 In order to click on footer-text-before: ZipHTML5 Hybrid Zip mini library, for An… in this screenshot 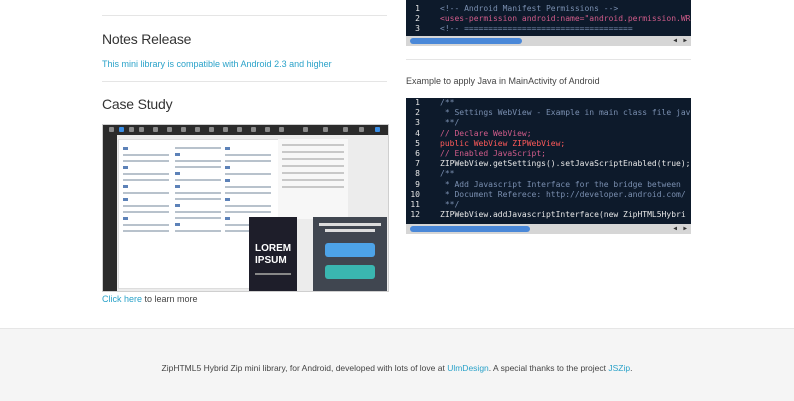, I will do `click(304, 368)`.